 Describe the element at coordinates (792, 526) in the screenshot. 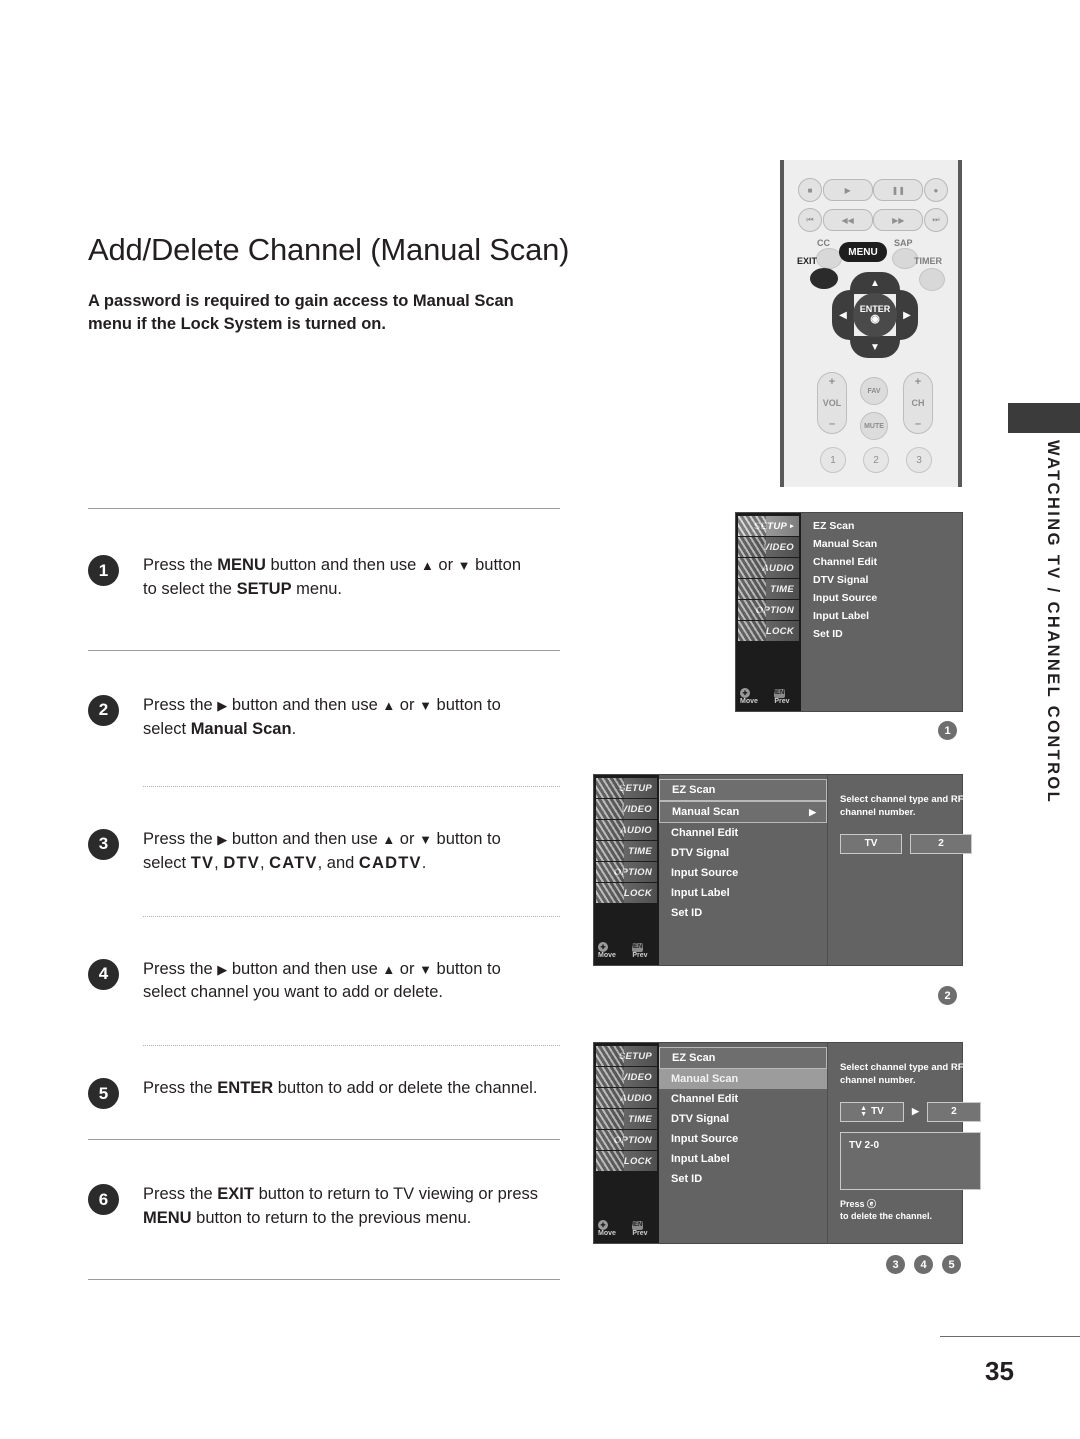

I see `chevron-right-icon: ▸` at that location.